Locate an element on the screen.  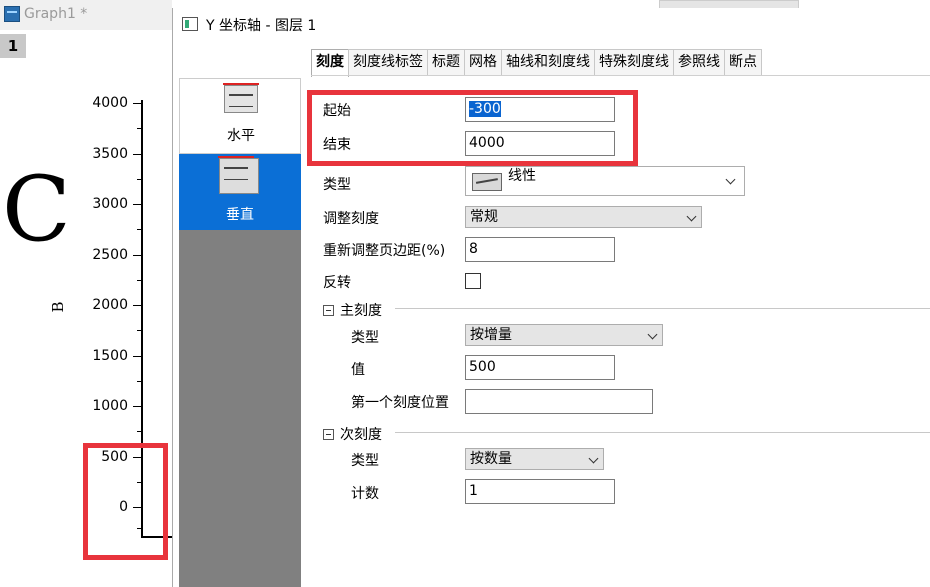
first-tick-input is located at coordinates (559, 401).